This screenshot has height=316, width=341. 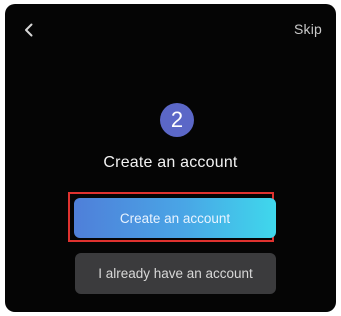 What do you see at coordinates (170, 162) in the screenshot?
I see `step-title: Create an account` at bounding box center [170, 162].